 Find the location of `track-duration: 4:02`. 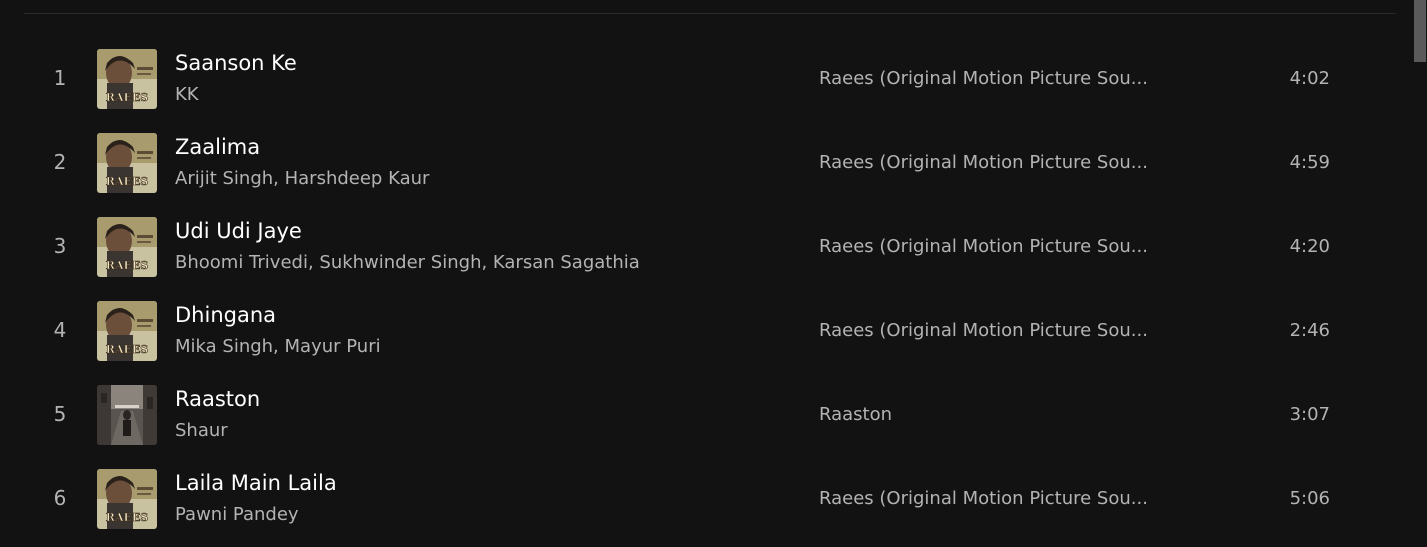

track-duration: 4:02 is located at coordinates (1309, 78).